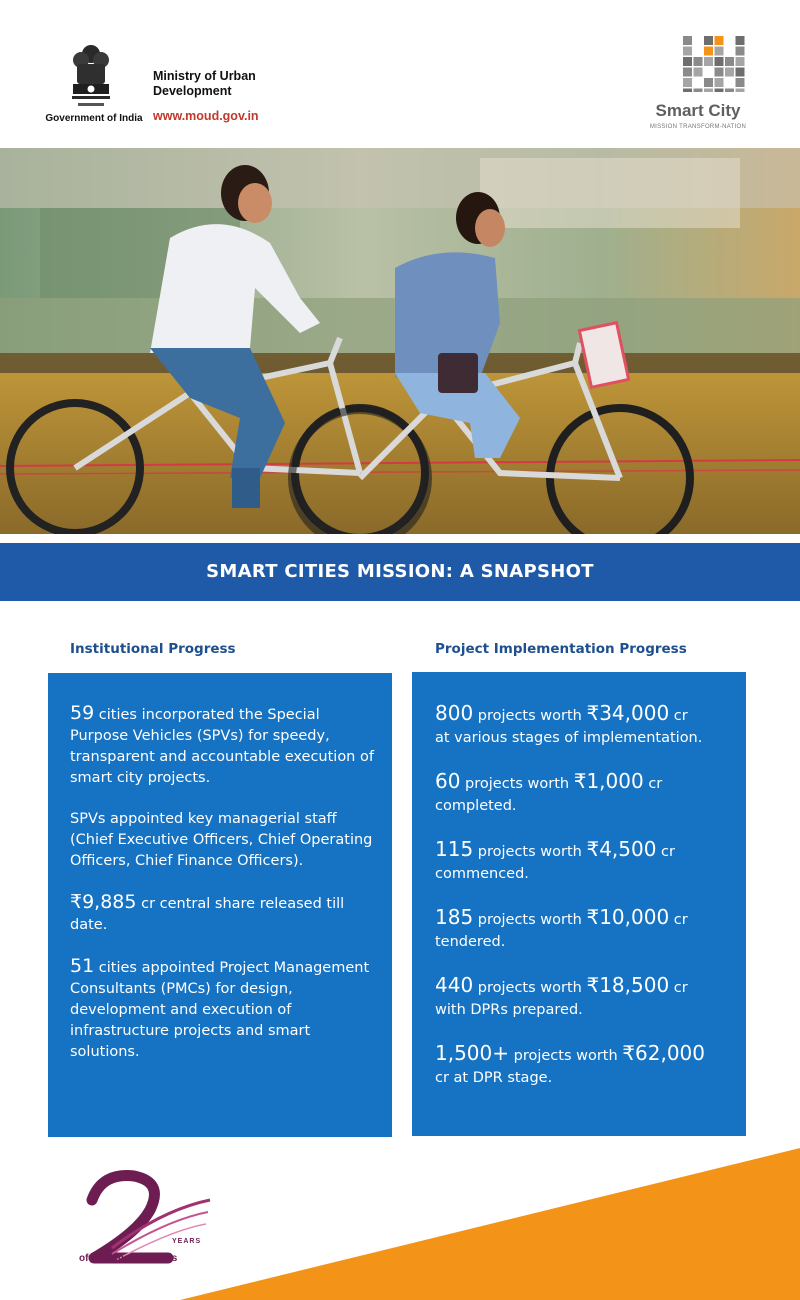 The width and height of the screenshot is (800, 1300). What do you see at coordinates (206, 116) in the screenshot?
I see `ministry-website-link: www.moud.gov.in` at bounding box center [206, 116].